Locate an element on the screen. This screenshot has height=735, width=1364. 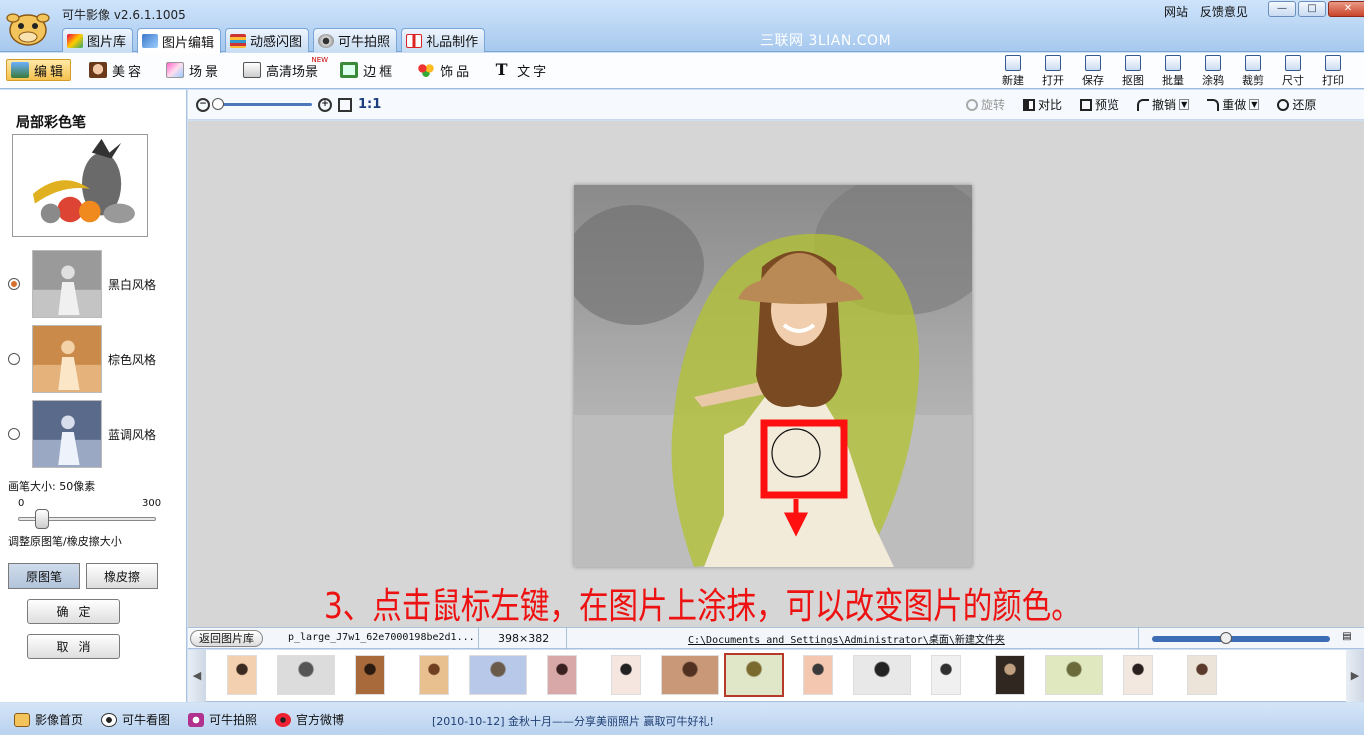
tab-gift: 礼品制作 is located at coordinates (443, 40).